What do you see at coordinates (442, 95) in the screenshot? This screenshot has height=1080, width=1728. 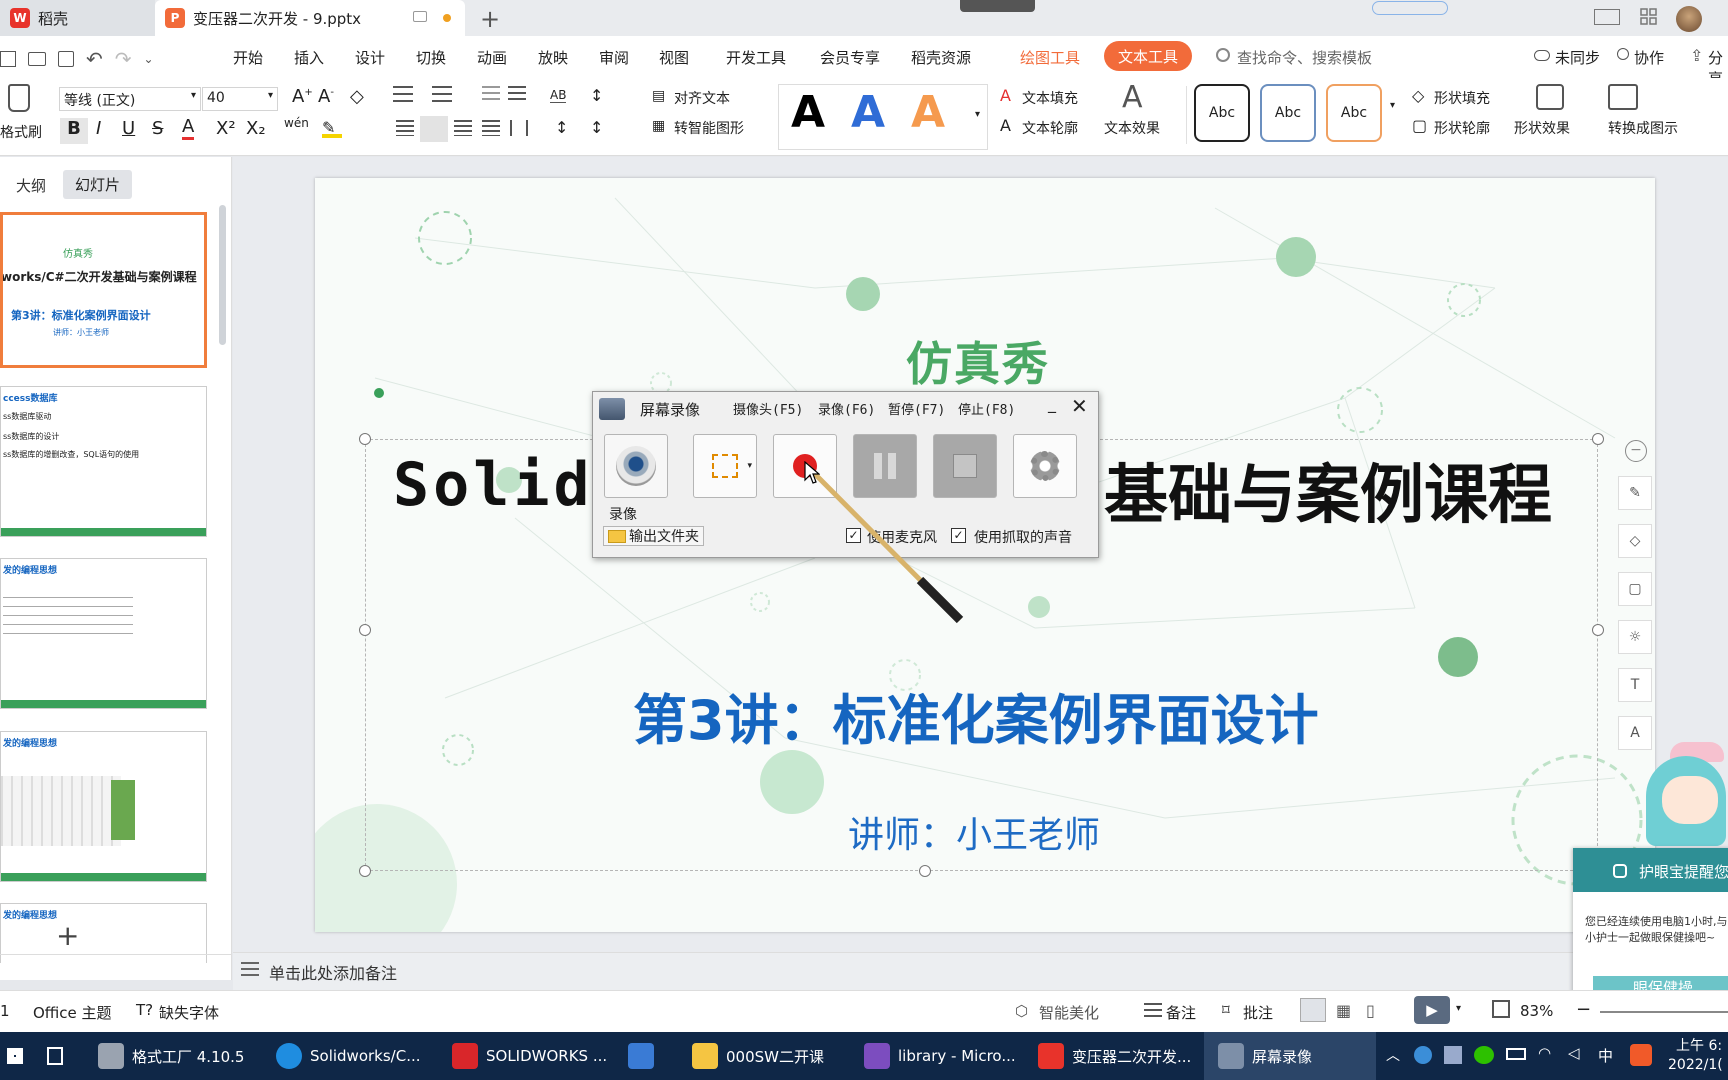 I see `numbering-icon` at bounding box center [442, 95].